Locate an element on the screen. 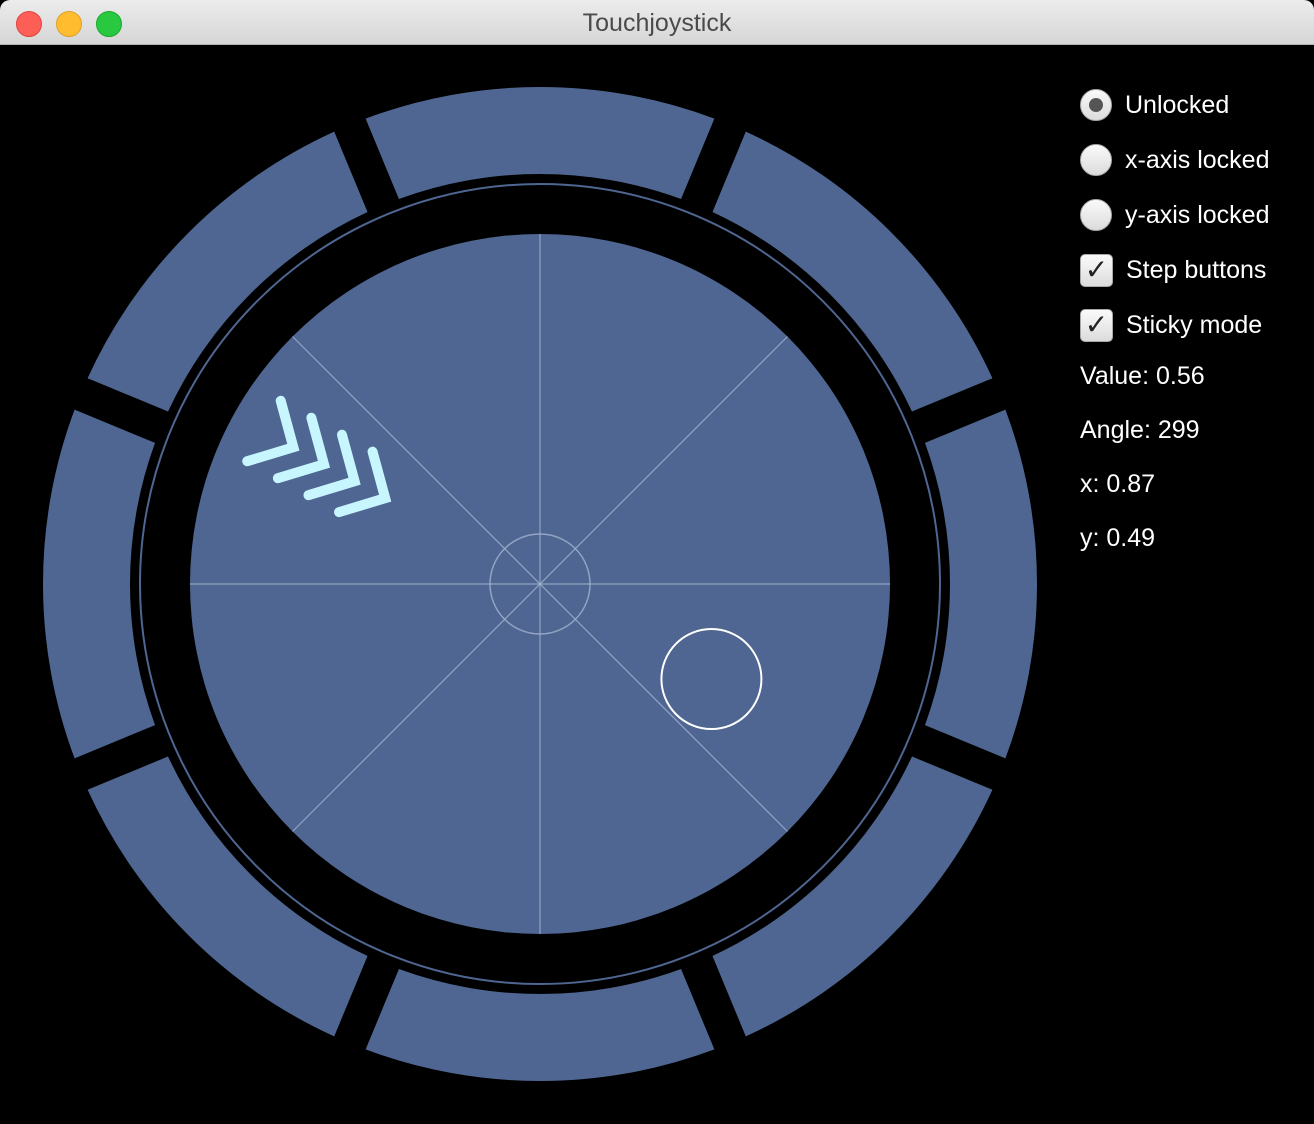 The height and width of the screenshot is (1124, 1314). radio-selected-dot is located at coordinates (1096, 105).